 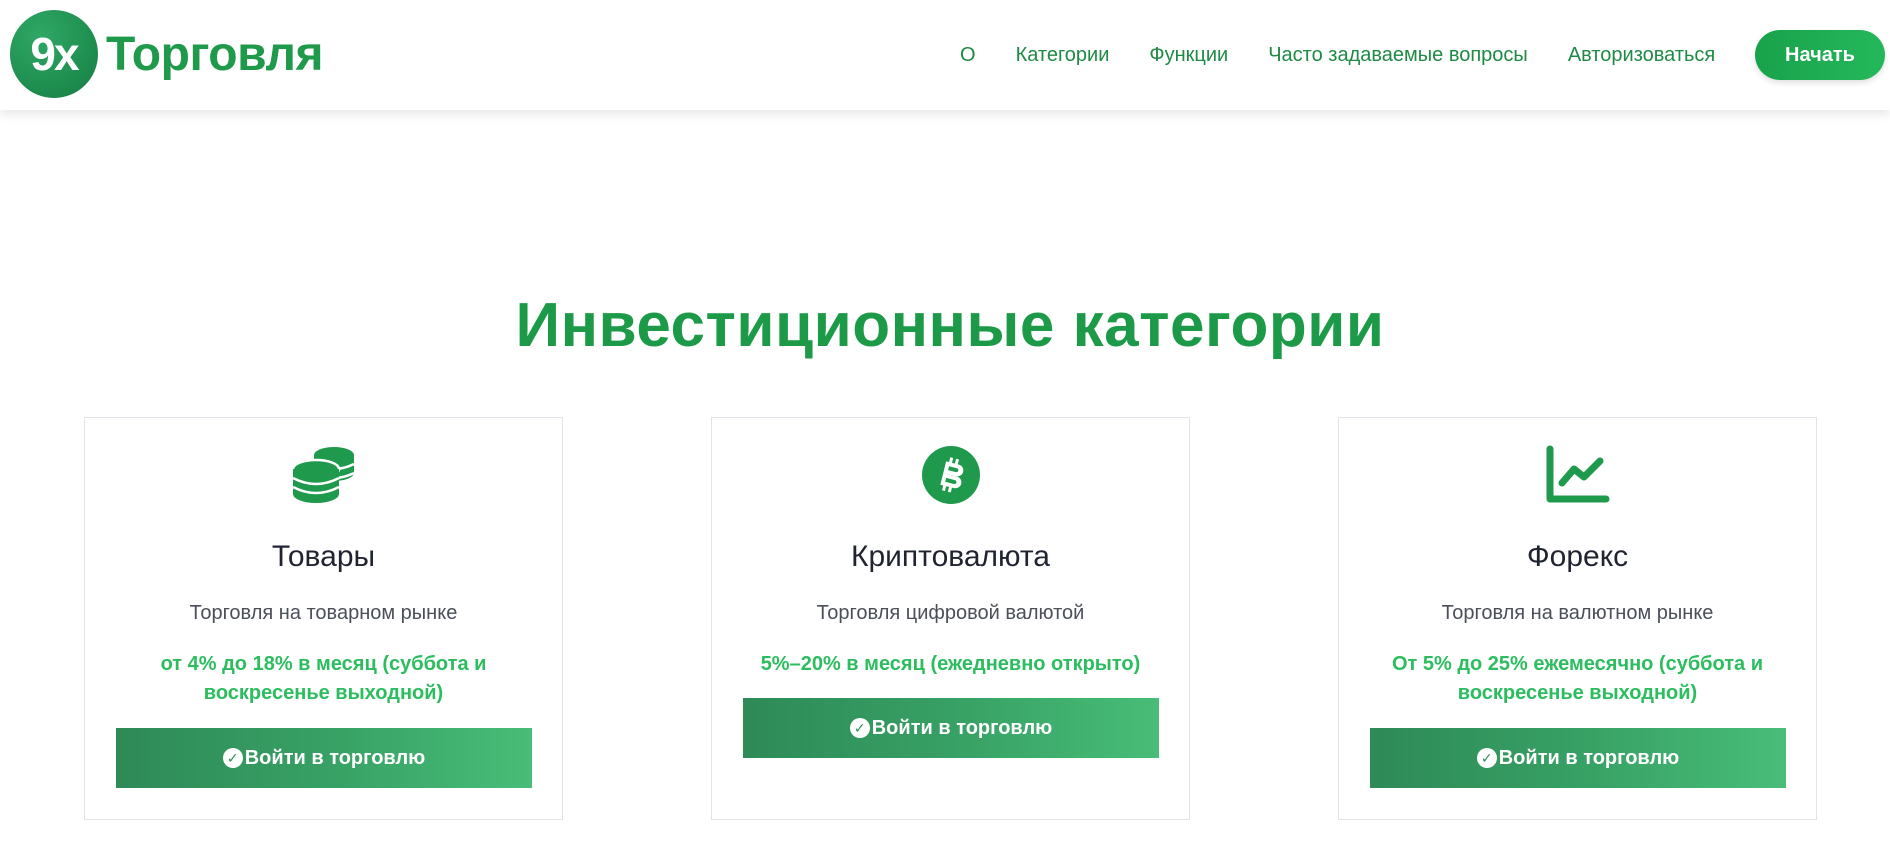 What do you see at coordinates (950, 556) in the screenshot?
I see `card-title: Криптовалюта` at bounding box center [950, 556].